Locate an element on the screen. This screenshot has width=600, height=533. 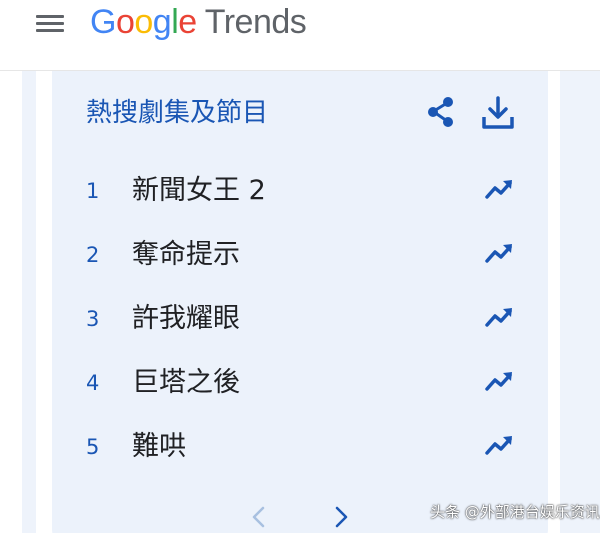
logo-product-name: Trends is located at coordinates (255, 22).